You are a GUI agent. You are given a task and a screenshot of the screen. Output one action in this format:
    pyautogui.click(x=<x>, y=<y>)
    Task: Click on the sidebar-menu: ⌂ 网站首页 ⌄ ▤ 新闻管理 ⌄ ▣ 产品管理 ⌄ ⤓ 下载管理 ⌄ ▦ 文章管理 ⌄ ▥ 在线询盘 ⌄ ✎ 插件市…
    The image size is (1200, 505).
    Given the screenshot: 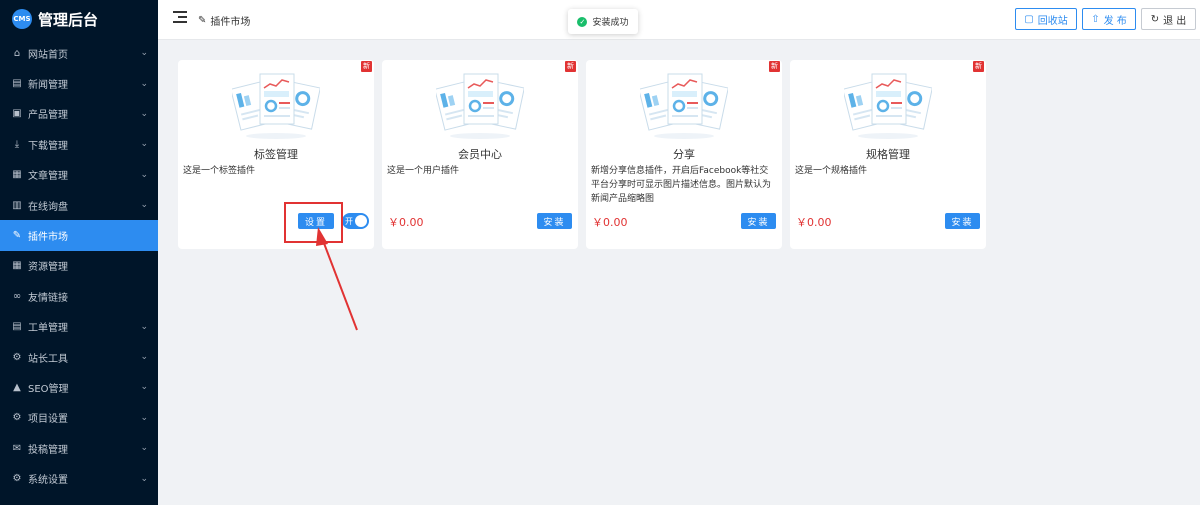 What is the action you would take?
    pyautogui.click(x=79, y=266)
    